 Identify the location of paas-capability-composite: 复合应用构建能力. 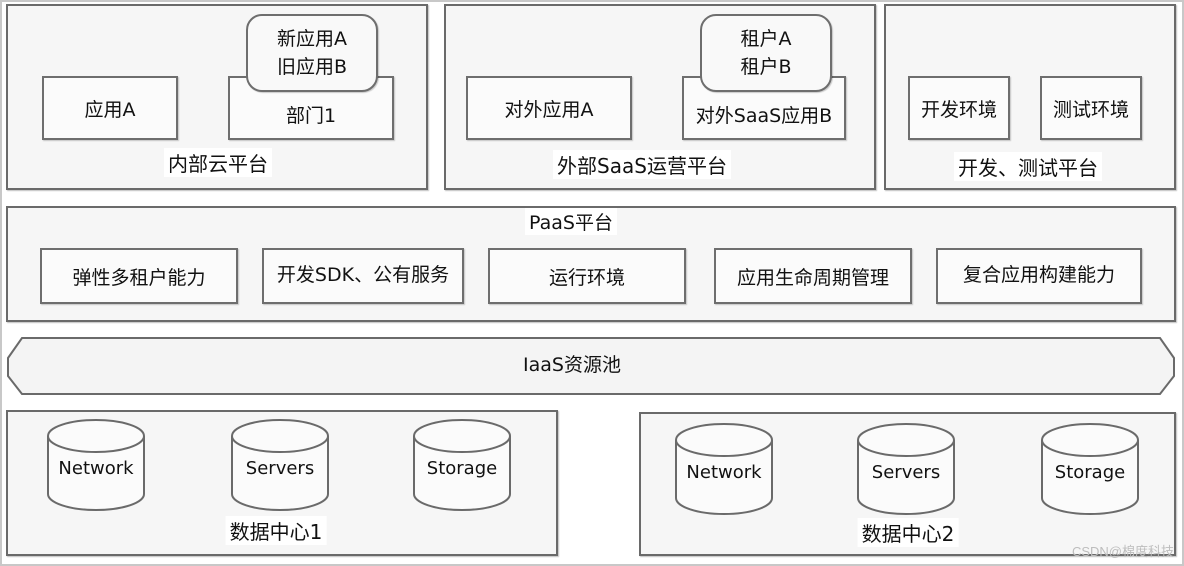
(1039, 276).